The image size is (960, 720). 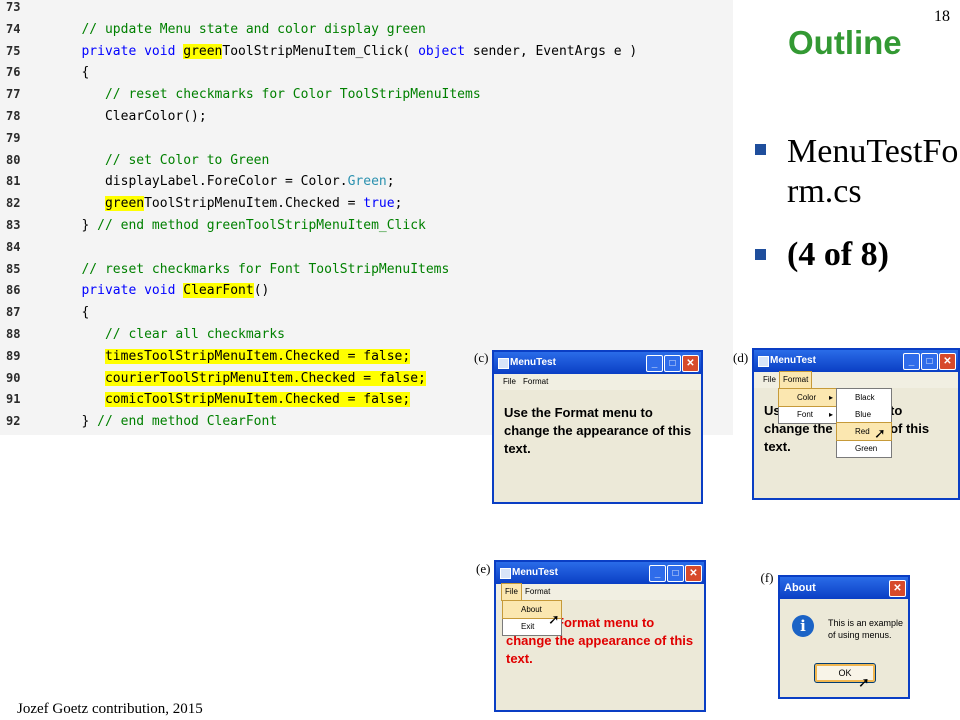 I want to click on code-token: // set Color to Green, so click(x=187, y=160).